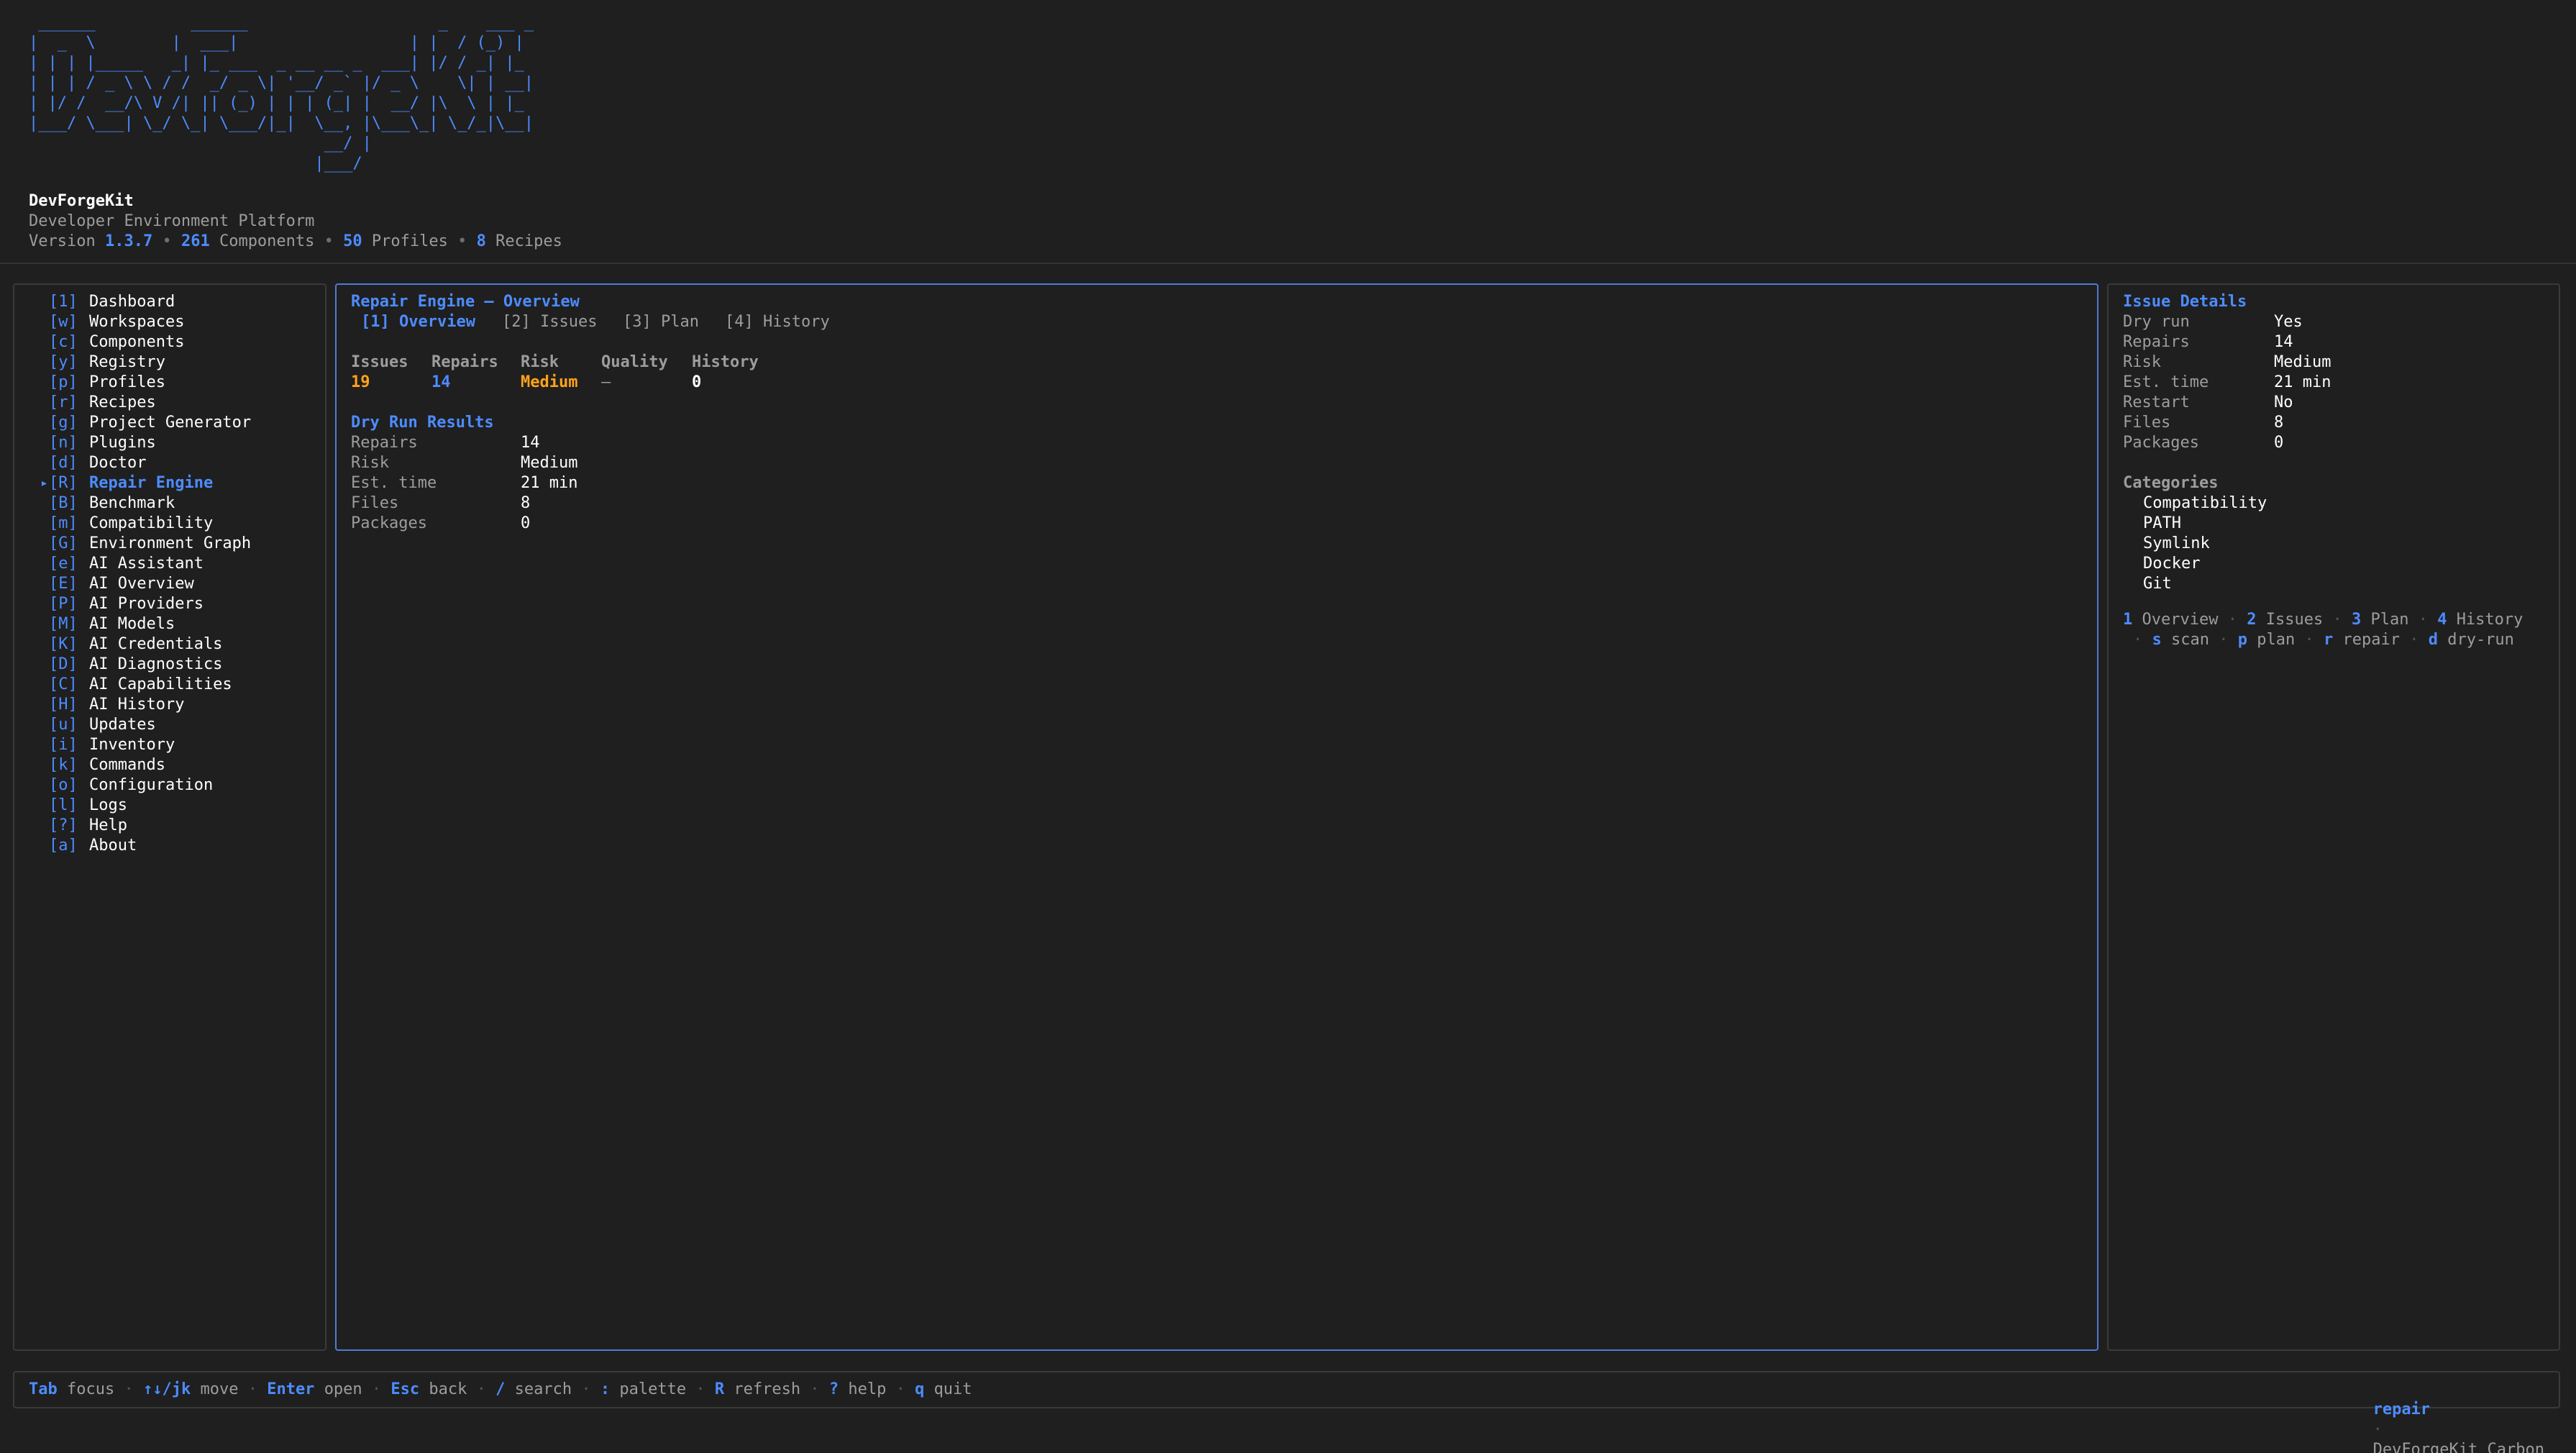 The width and height of the screenshot is (2576, 1453). I want to click on dry-run-value: Medium, so click(549, 463).